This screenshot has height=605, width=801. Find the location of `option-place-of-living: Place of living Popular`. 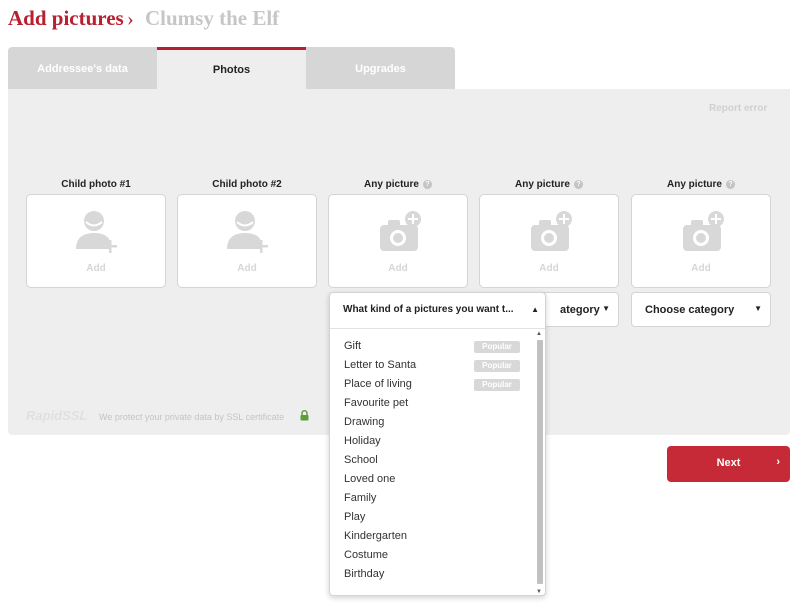

option-place-of-living: Place of living Popular is located at coordinates (434, 387).